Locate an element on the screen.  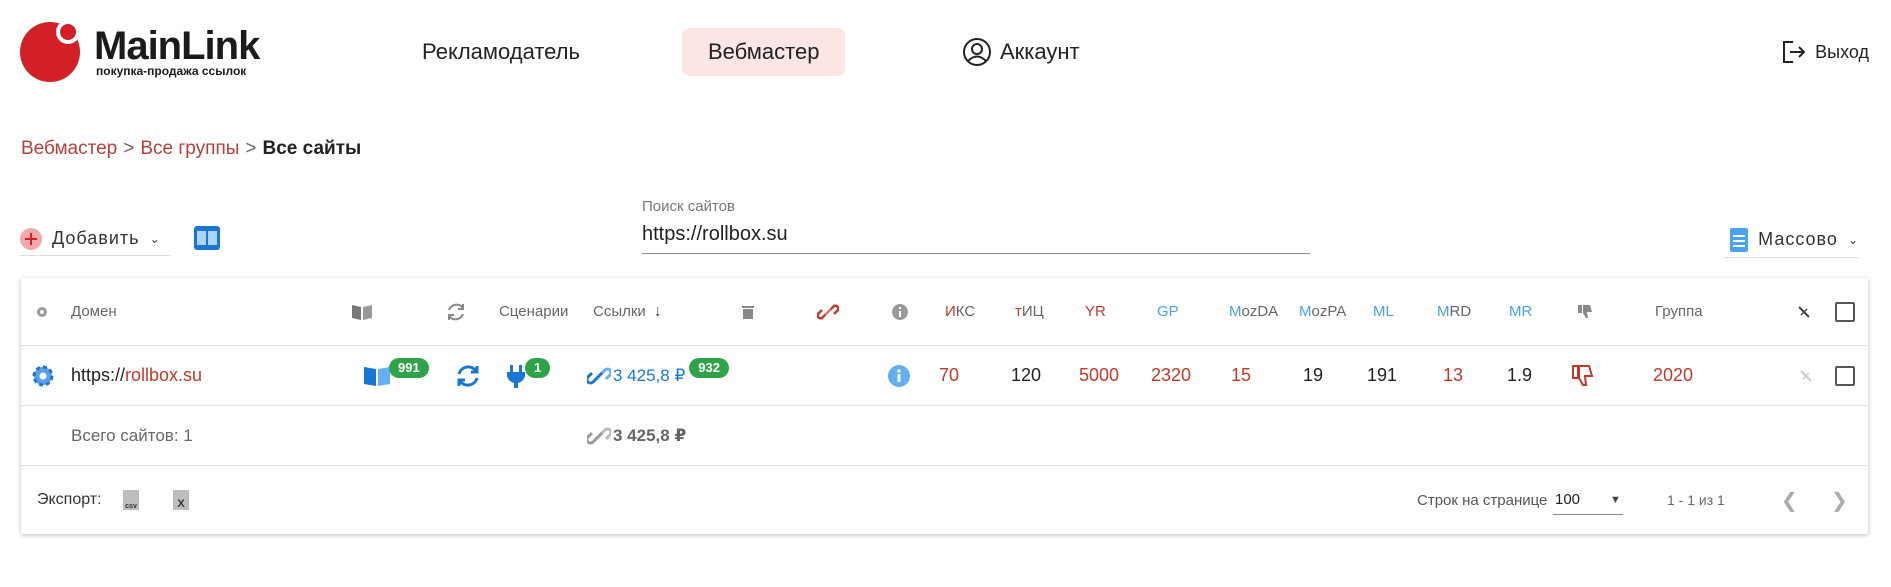
header-mozpa-prefix: M is located at coordinates (1305, 311).